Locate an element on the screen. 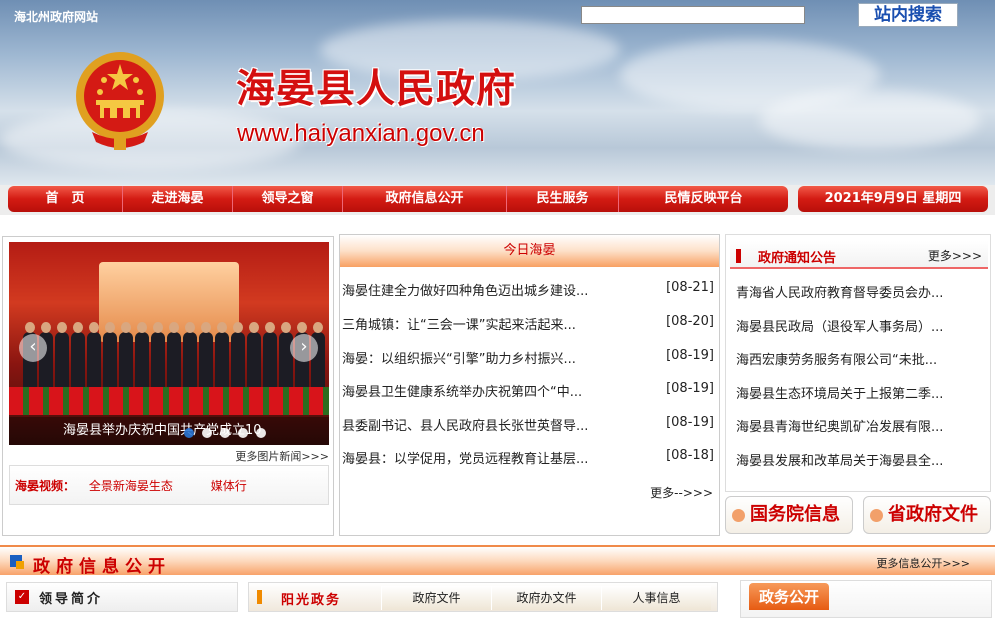  list-item: 县委副书记、县人民政府县长张世英督导... [08-19] is located at coordinates (529, 425).